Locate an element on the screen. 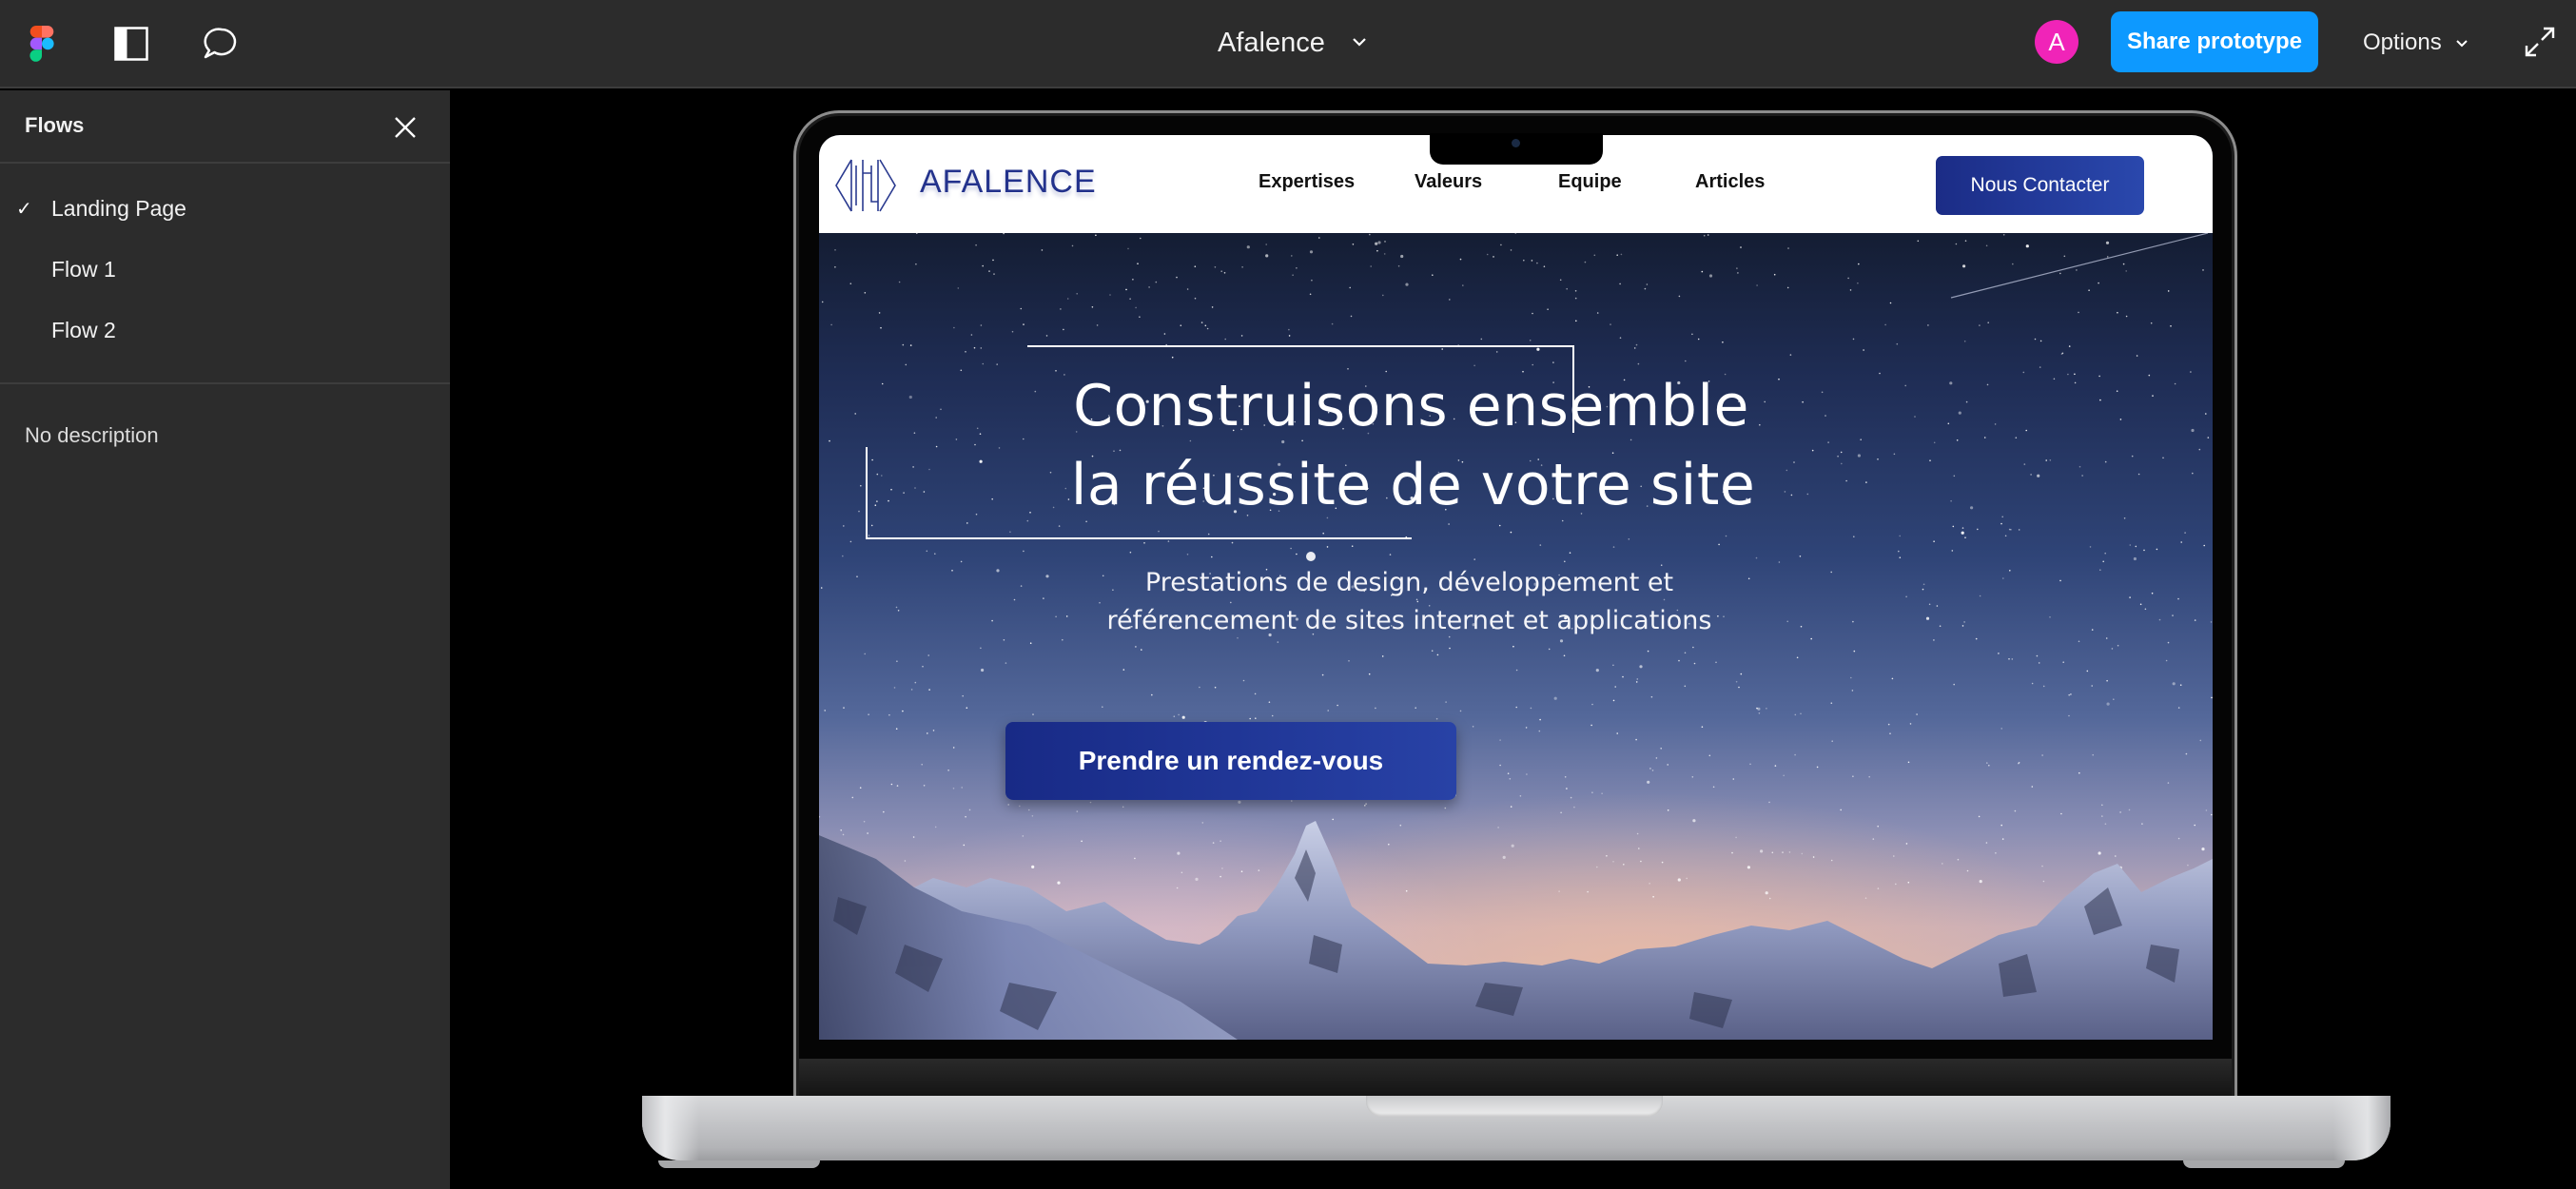 This screenshot has height=1189, width=2576. contact-button: Nous Contacter is located at coordinates (2040, 186).